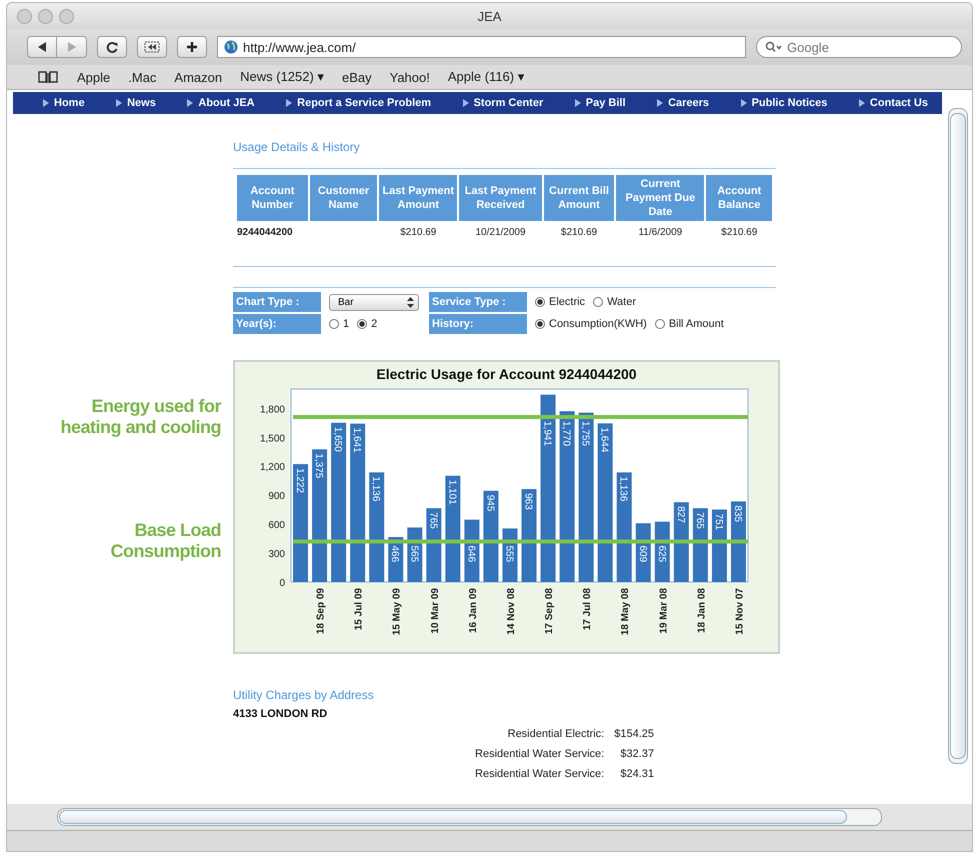  Describe the element at coordinates (321, 611) in the screenshot. I see `x-tick-label: 18 Sep 09` at that location.